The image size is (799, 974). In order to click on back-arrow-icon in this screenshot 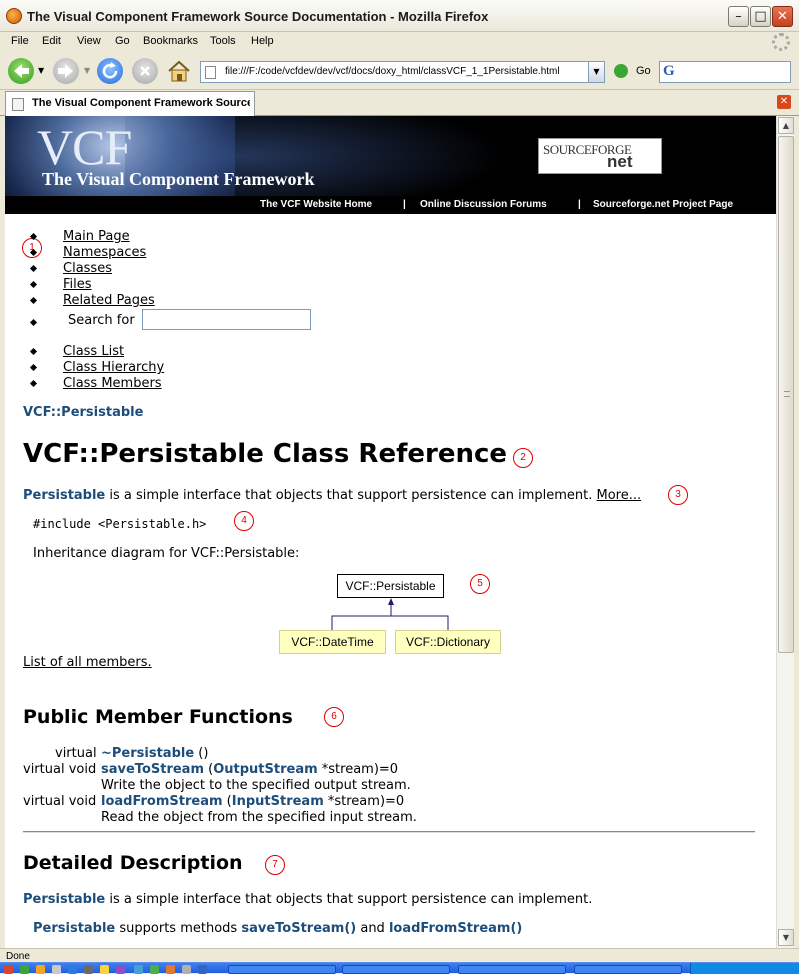, I will do `click(21, 71)`.